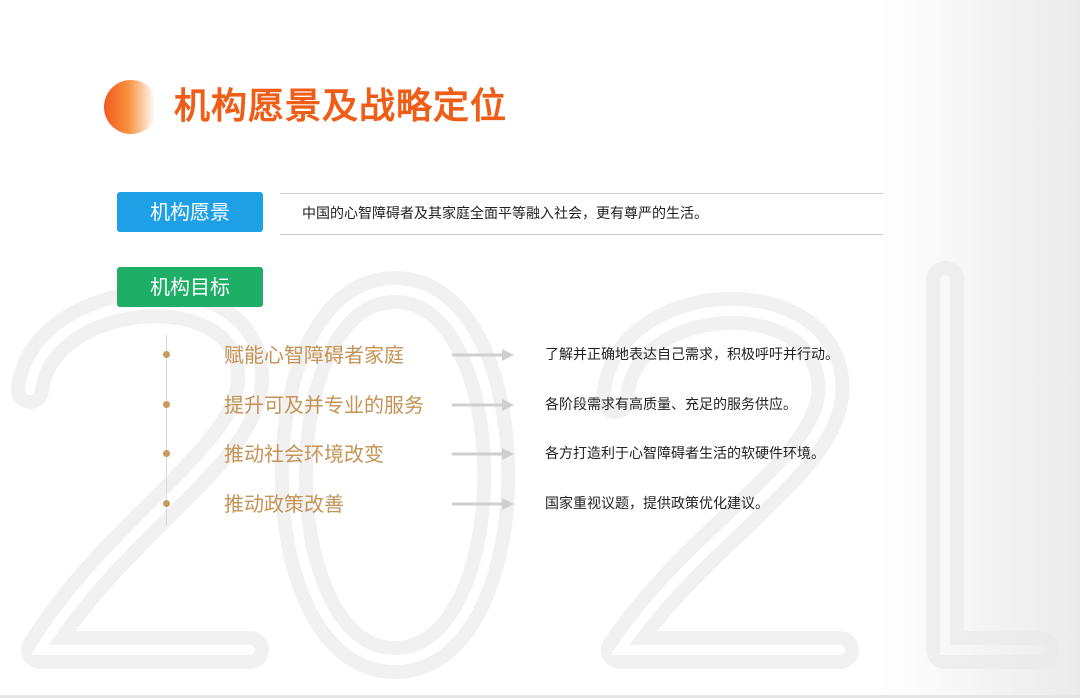  I want to click on goal-description: 国家重视议题，提供政策优化建议。, so click(657, 504).